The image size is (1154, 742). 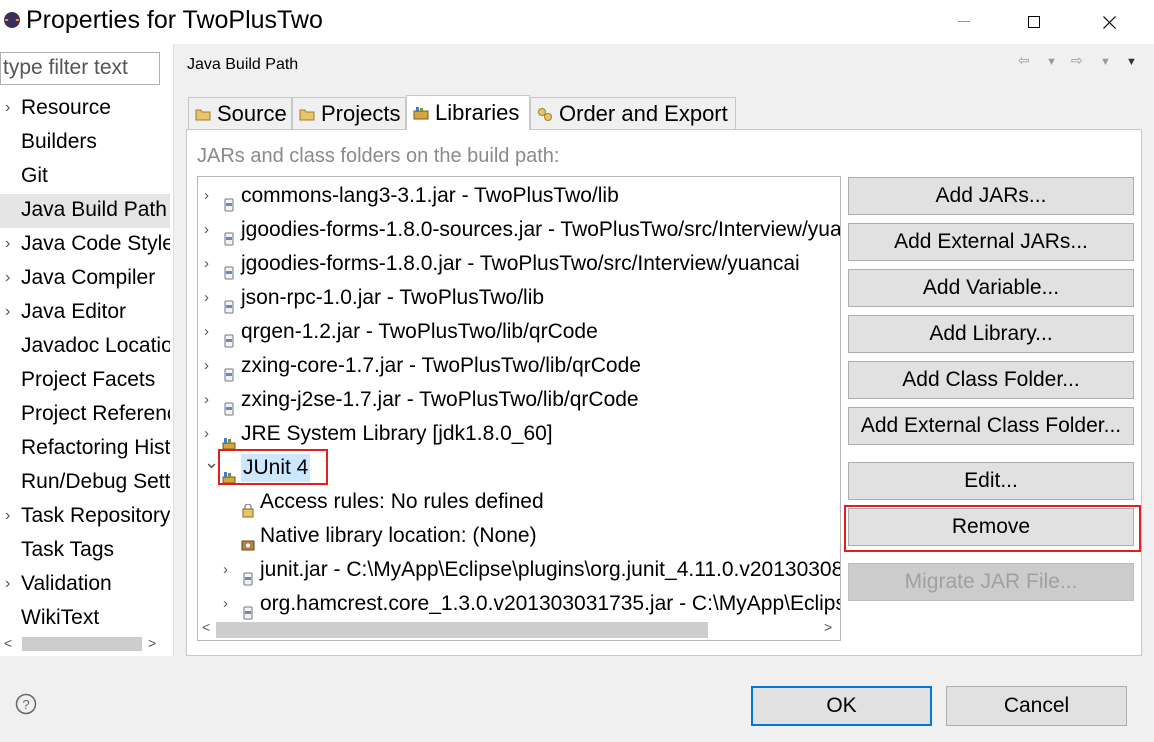 I want to click on tree-row-label: commons-lang3-3.1.jar - TwoPlusTwo/lib, so click(x=430, y=195).